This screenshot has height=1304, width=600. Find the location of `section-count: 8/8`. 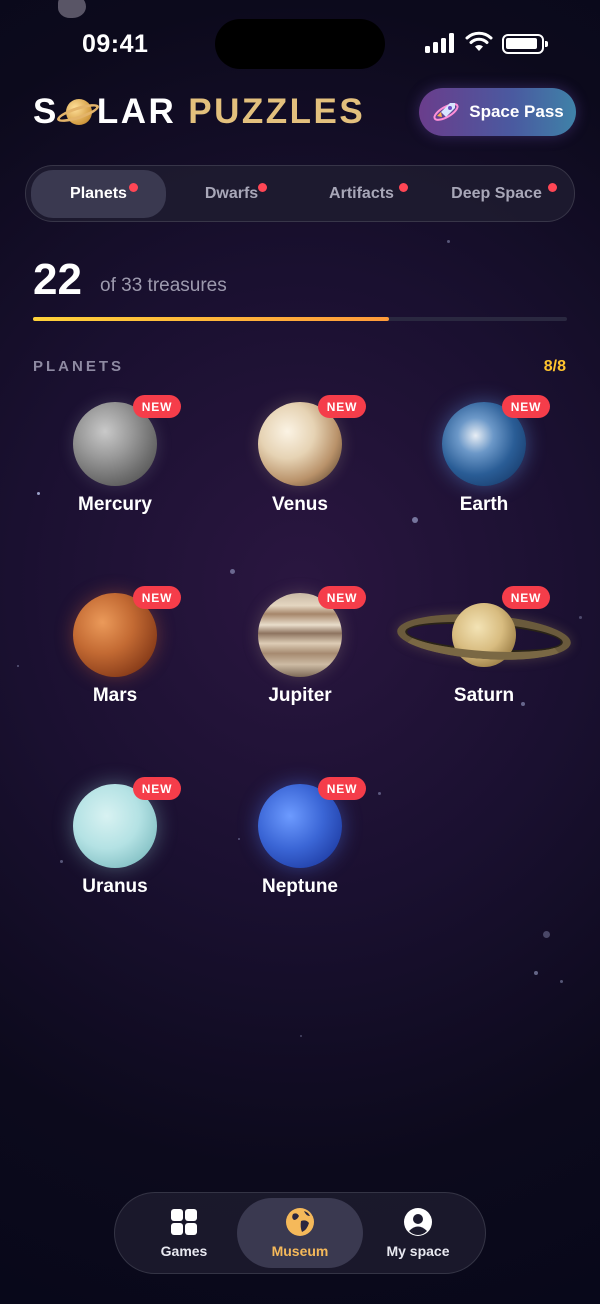

section-count: 8/8 is located at coordinates (554, 366).